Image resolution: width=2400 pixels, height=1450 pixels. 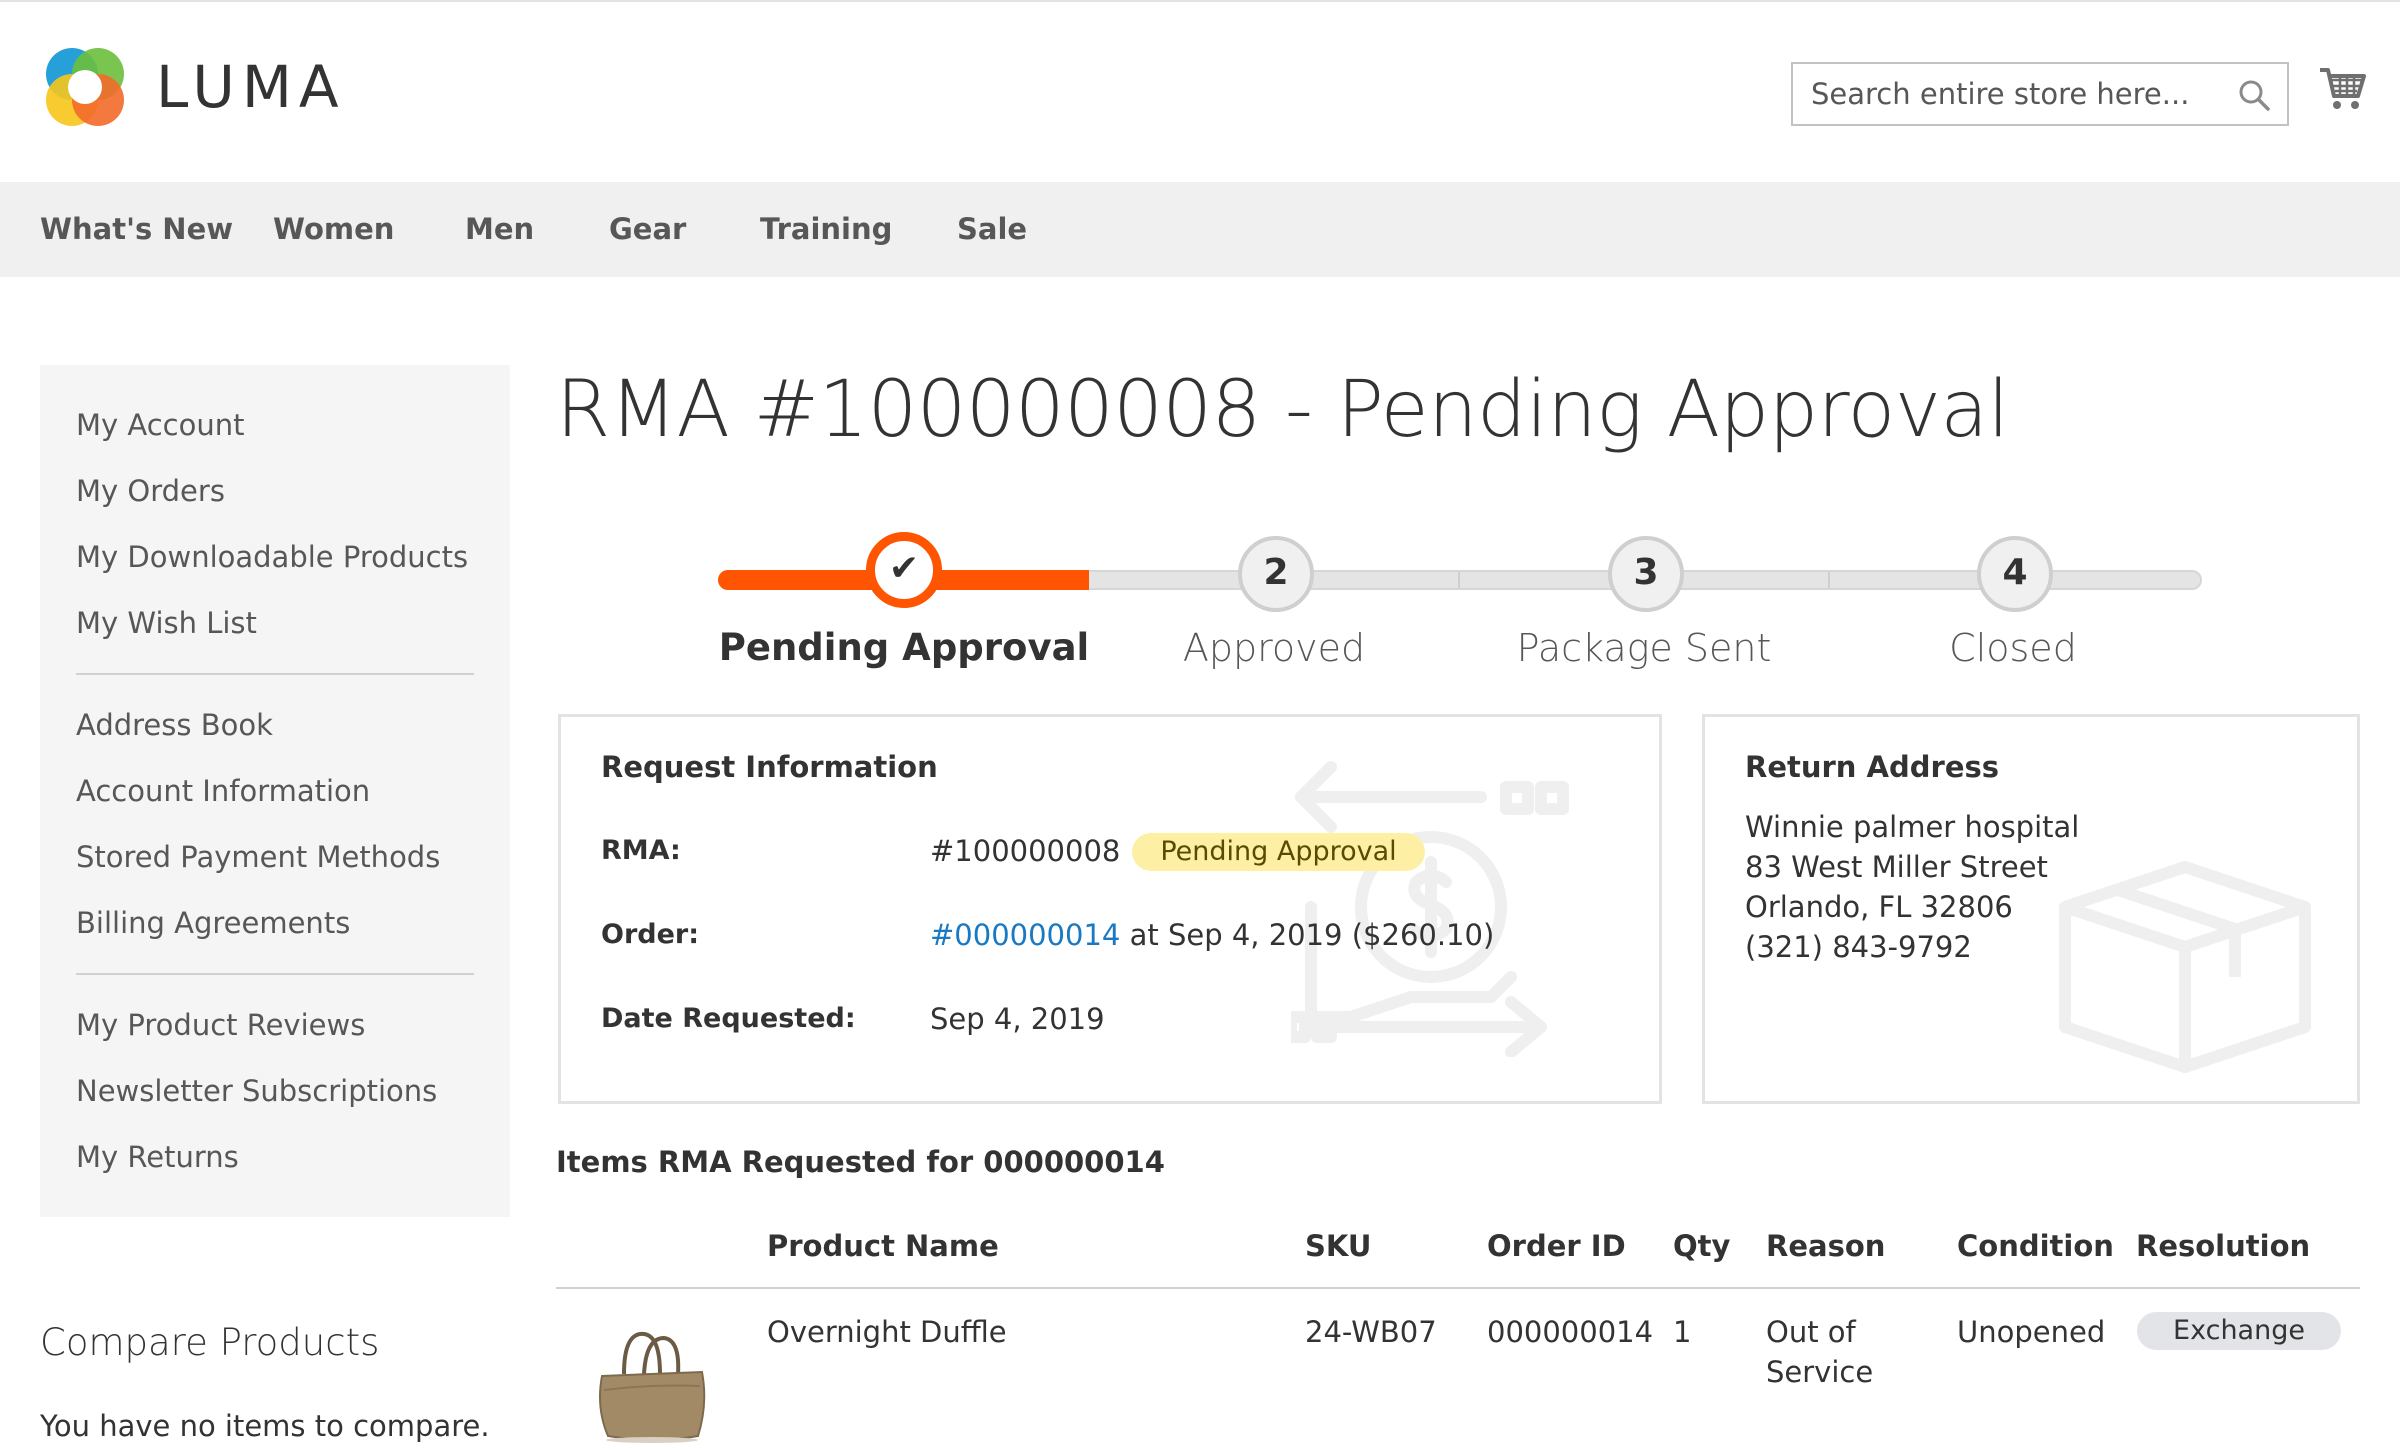 What do you see at coordinates (1025, 935) in the screenshot?
I see `order-link: #000000014` at bounding box center [1025, 935].